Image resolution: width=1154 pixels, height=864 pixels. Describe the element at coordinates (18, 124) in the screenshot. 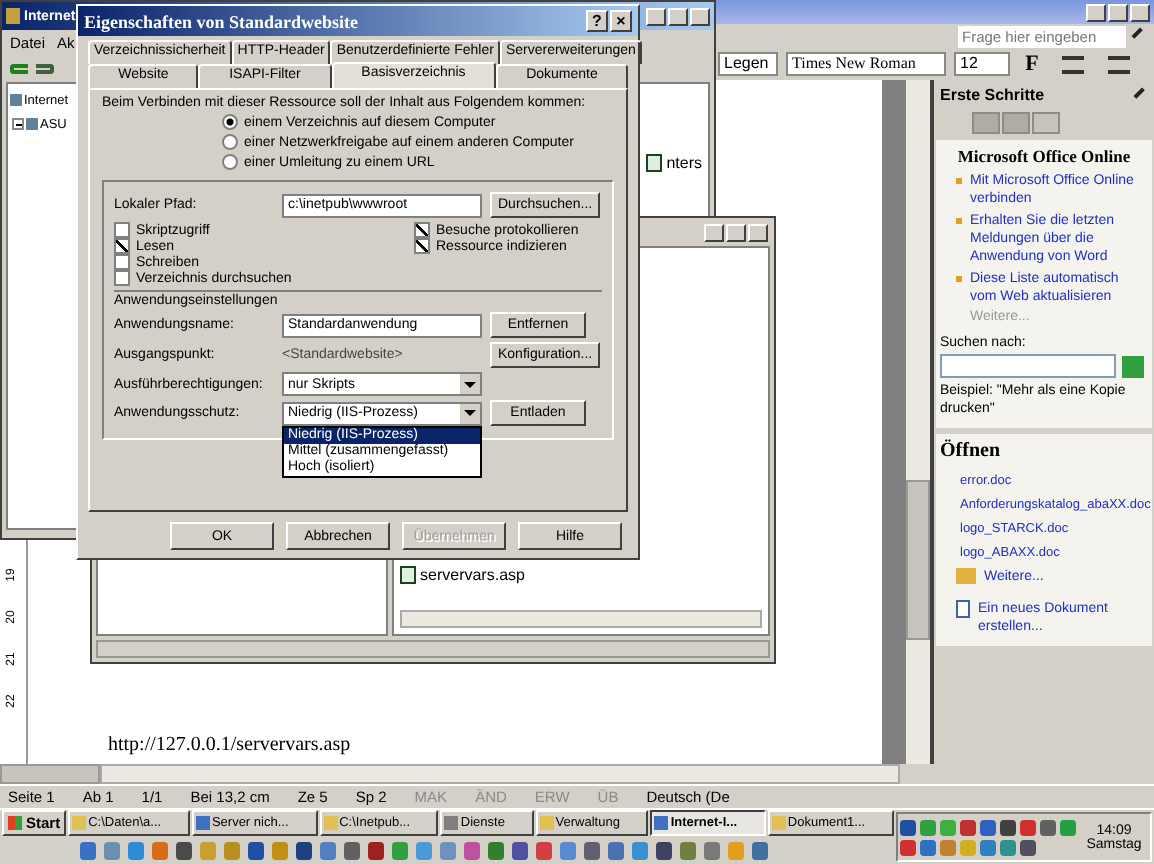

I see `collapse-toggle` at that location.